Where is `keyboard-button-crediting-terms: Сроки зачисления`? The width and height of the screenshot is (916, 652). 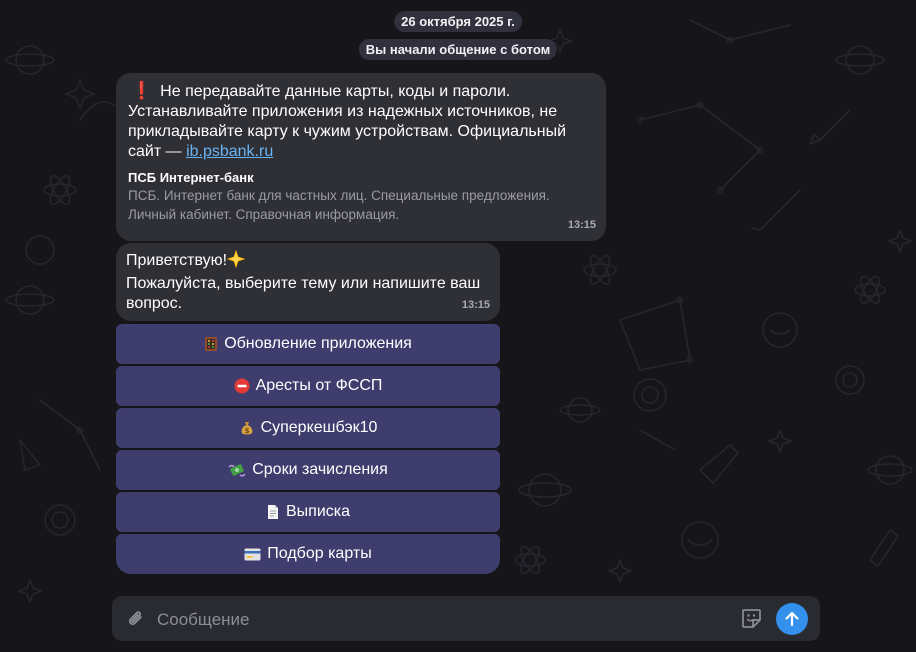
keyboard-button-crediting-terms: Сроки зачисления is located at coordinates (308, 470).